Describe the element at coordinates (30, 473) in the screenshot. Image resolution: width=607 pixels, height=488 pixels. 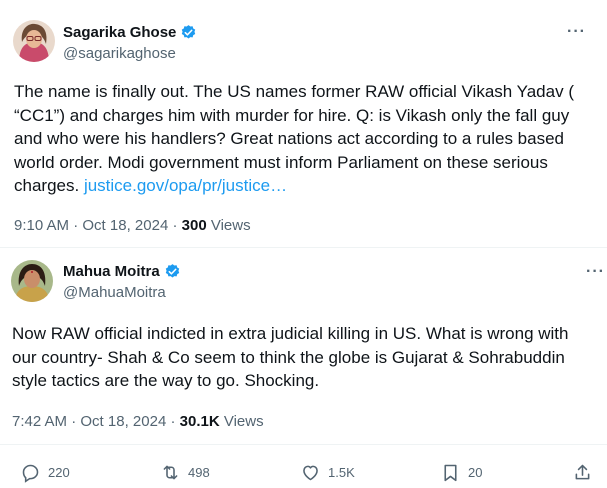
I see `reply-icon` at that location.